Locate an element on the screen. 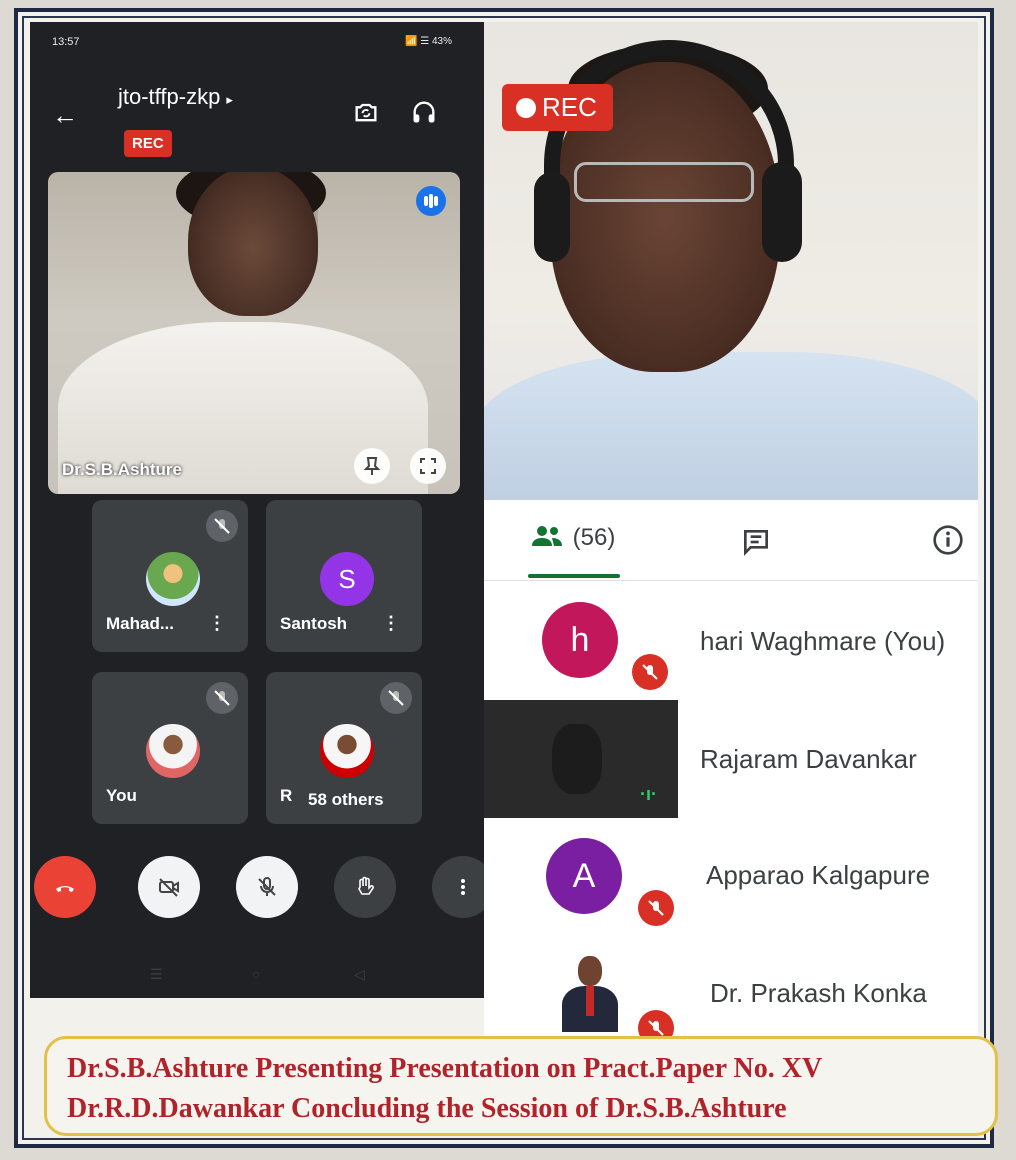  chevron-right-icon: ▸ is located at coordinates (229, 99).